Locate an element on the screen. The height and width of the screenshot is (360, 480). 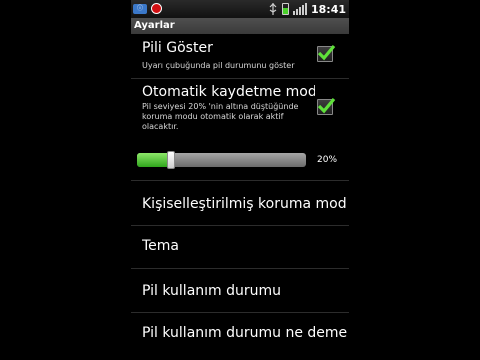
pref-custom-protection-mode: Kişiselleştirilmiş koruma modu is located at coordinates (240, 203).